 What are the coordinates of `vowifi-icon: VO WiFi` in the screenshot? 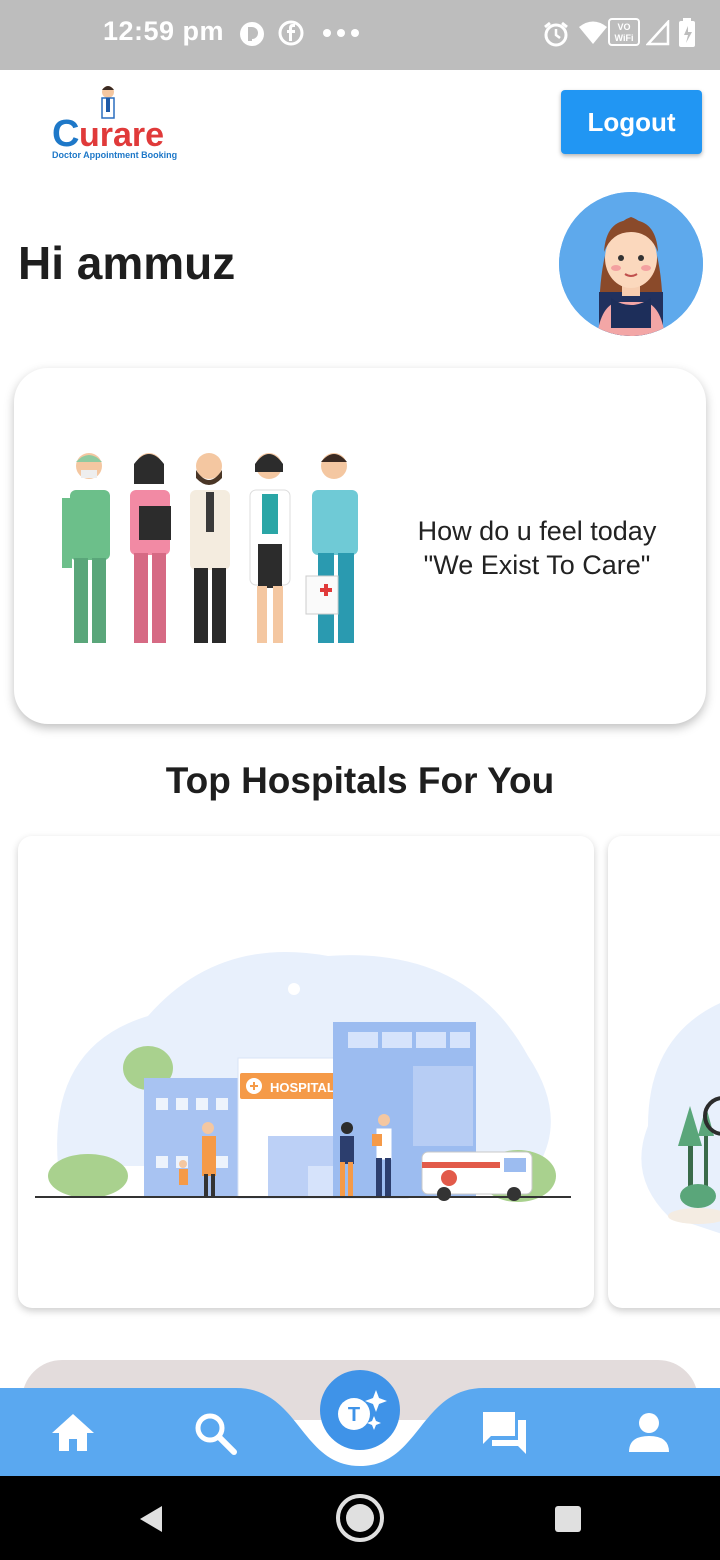 It's located at (624, 32).